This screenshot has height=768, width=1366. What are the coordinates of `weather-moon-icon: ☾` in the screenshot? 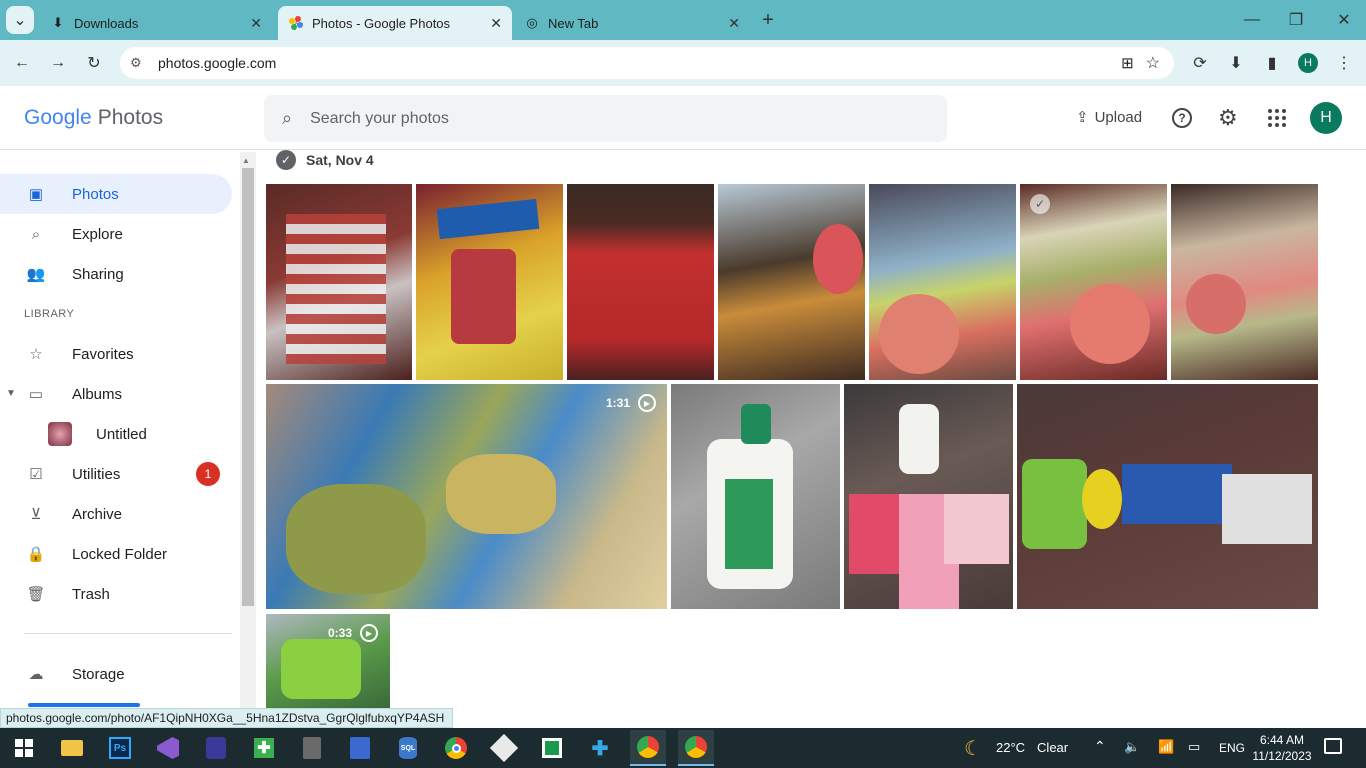 It's located at (973, 748).